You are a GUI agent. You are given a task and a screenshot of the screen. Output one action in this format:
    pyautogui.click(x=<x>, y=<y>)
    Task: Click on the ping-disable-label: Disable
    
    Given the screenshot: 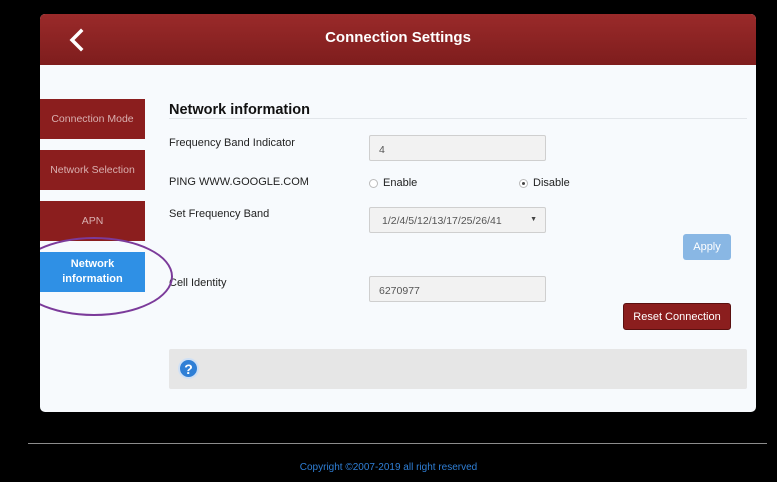 What is the action you would take?
    pyautogui.click(x=551, y=183)
    